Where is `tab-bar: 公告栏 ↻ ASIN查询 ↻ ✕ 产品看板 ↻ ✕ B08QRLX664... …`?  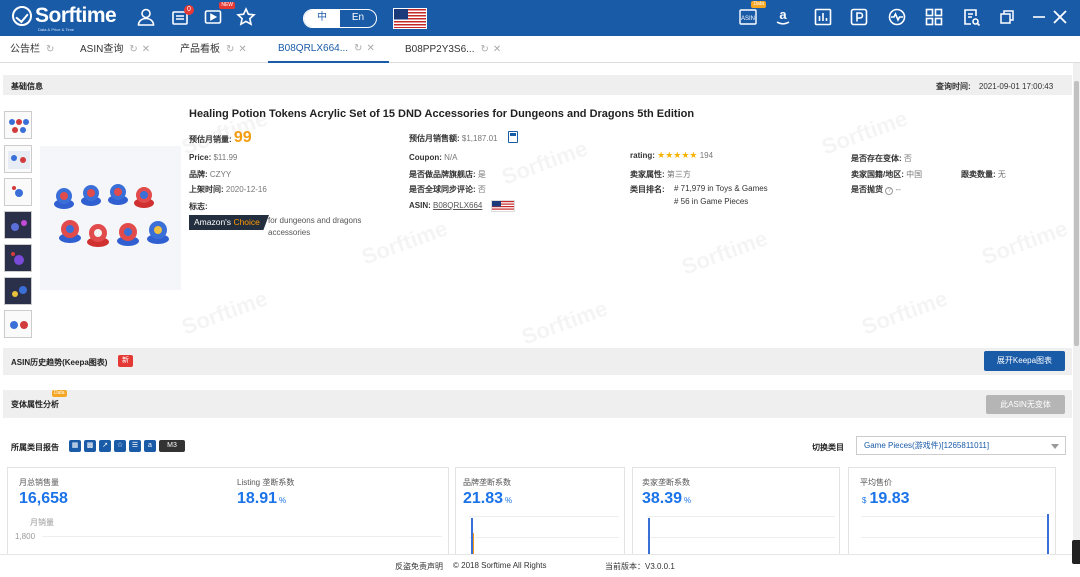 tab-bar: 公告栏 ↻ ASIN查询 ↻ ✕ 产品看板 ↻ ✕ B08QRLX664... … is located at coordinates (540, 49).